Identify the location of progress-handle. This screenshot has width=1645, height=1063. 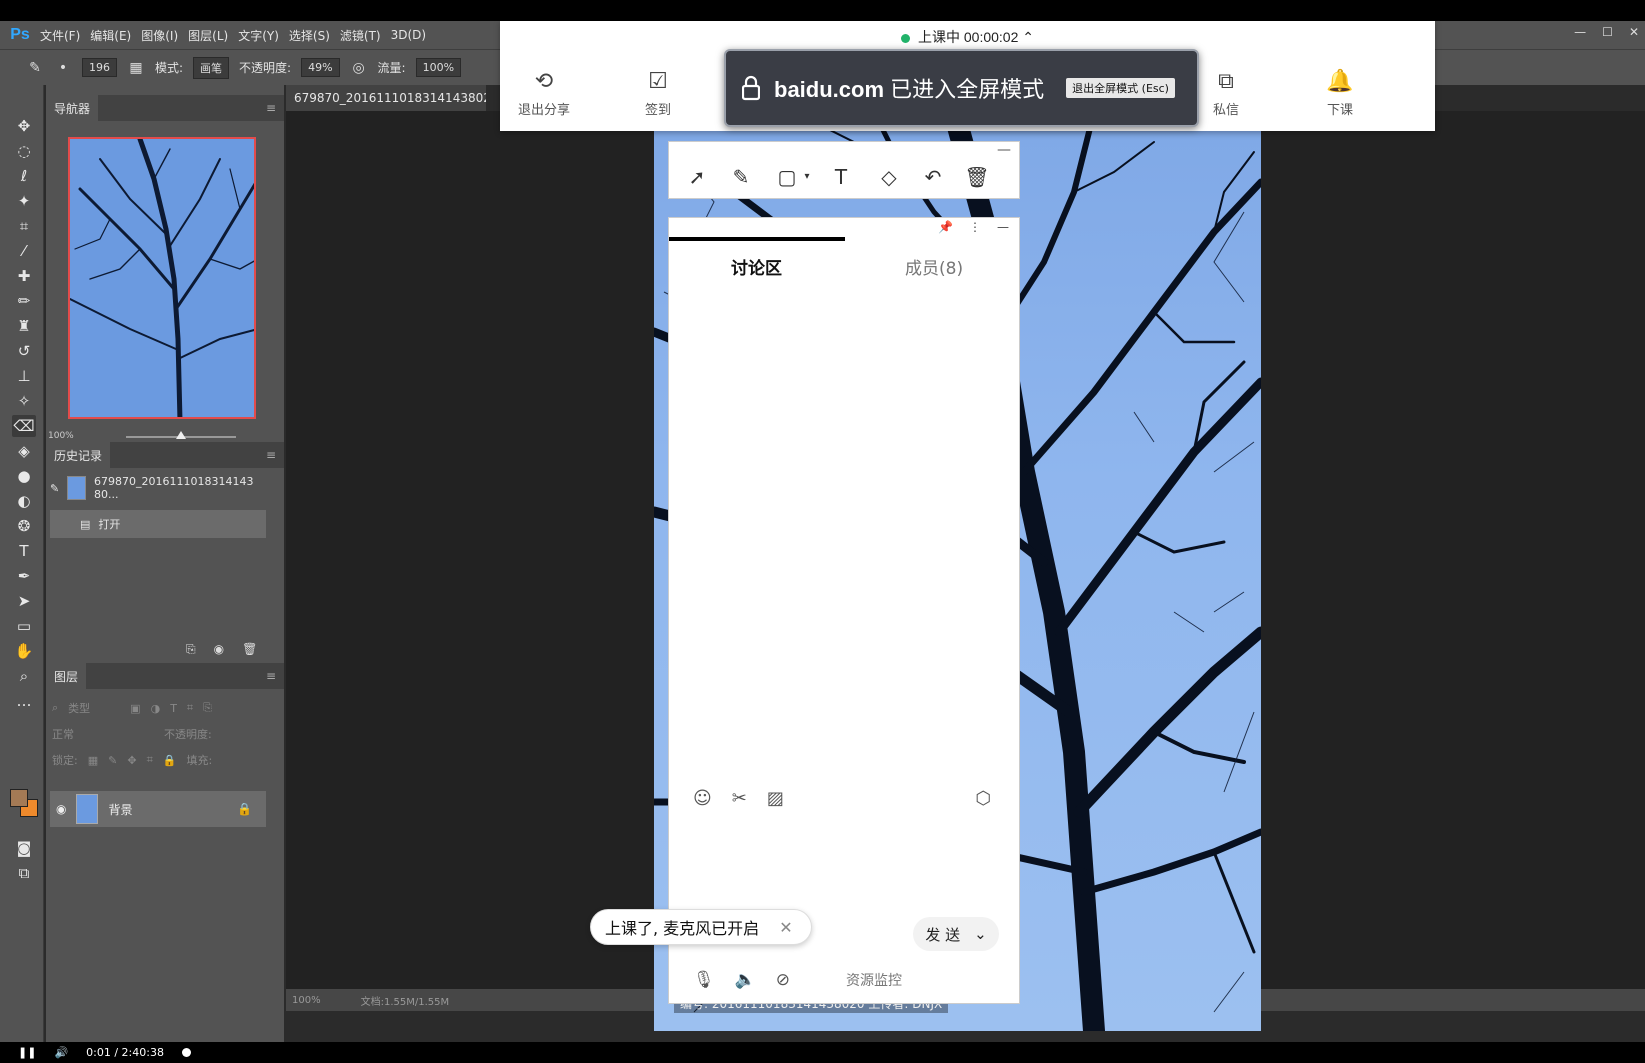
(186, 1052).